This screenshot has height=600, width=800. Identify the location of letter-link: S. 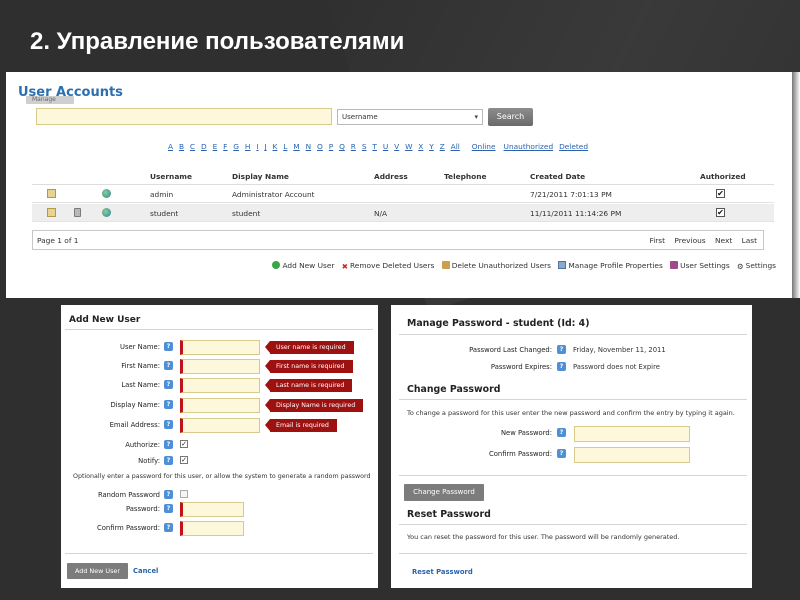
(364, 146).